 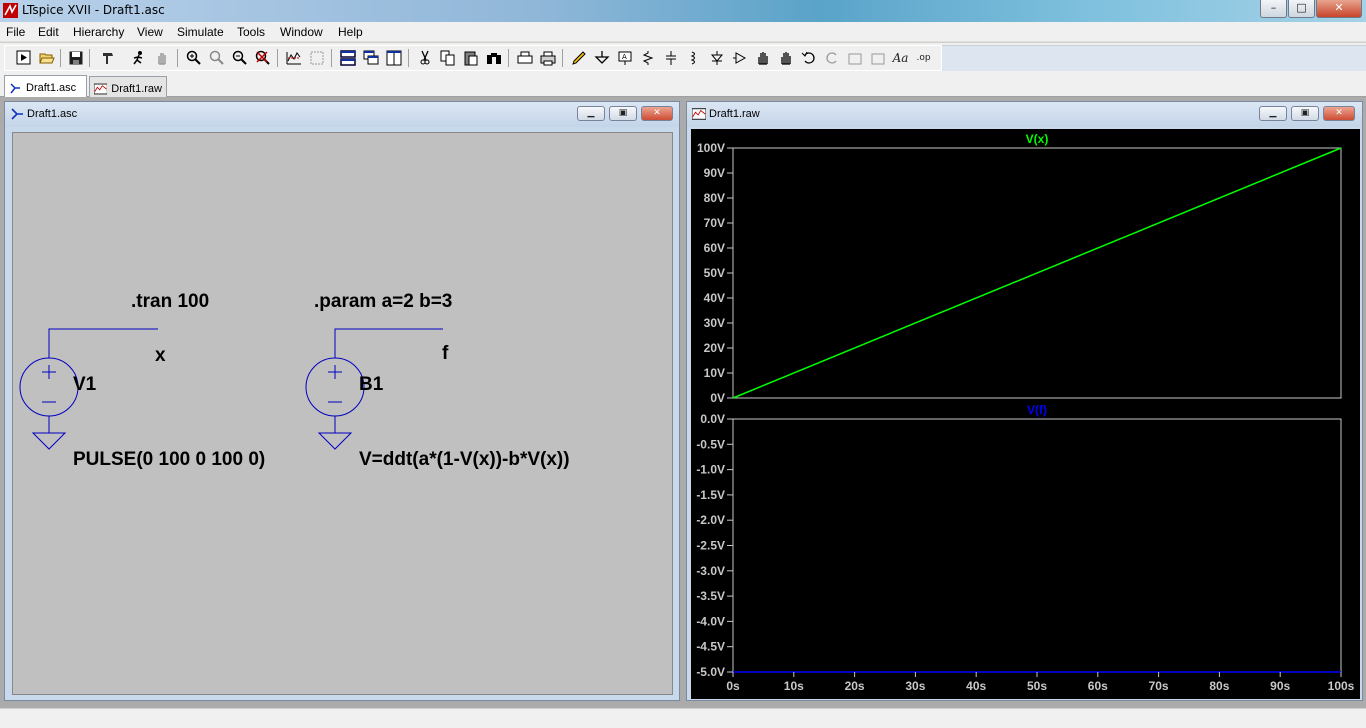 What do you see at coordinates (107, 57) in the screenshot?
I see `control-panel-hammer-icon` at bounding box center [107, 57].